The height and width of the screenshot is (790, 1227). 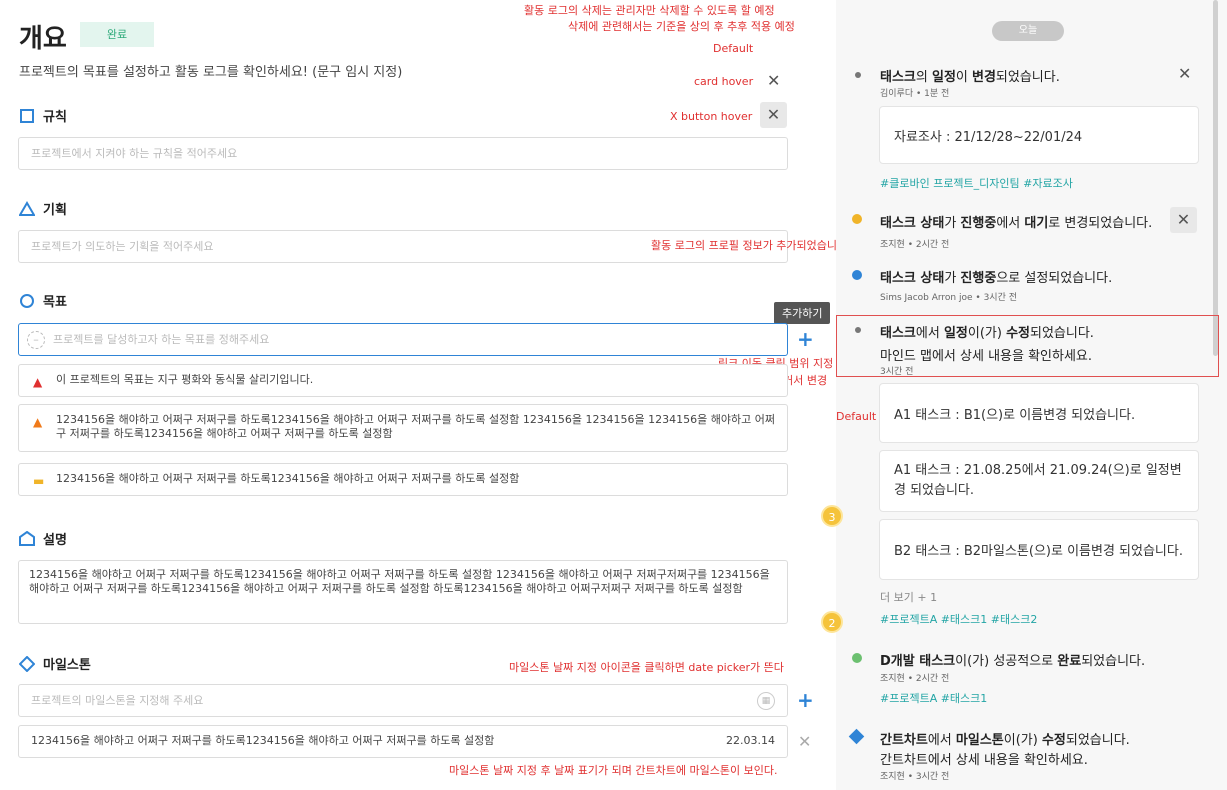 I want to click on priority-medium-icon: ▲, so click(x=38, y=422).